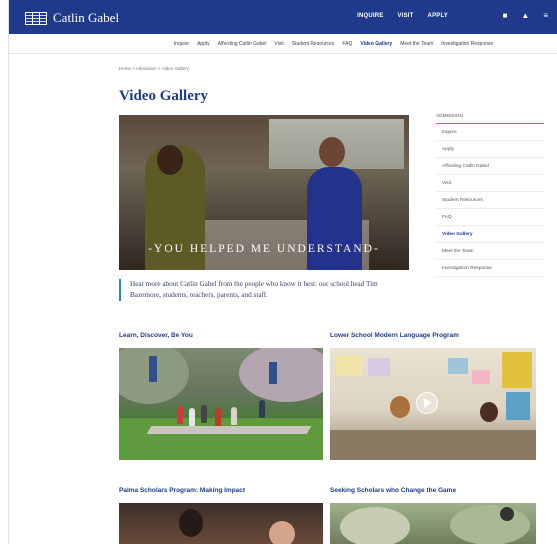 The width and height of the screenshot is (557, 544). Describe the element at coordinates (490, 149) in the screenshot. I see `sidebar-item-apply: Apply` at that location.